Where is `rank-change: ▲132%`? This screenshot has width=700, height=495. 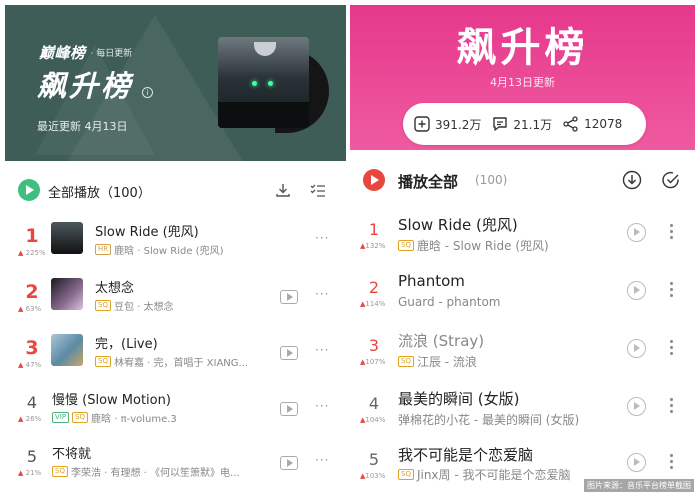
rank-change: ▲132% is located at coordinates (373, 246).